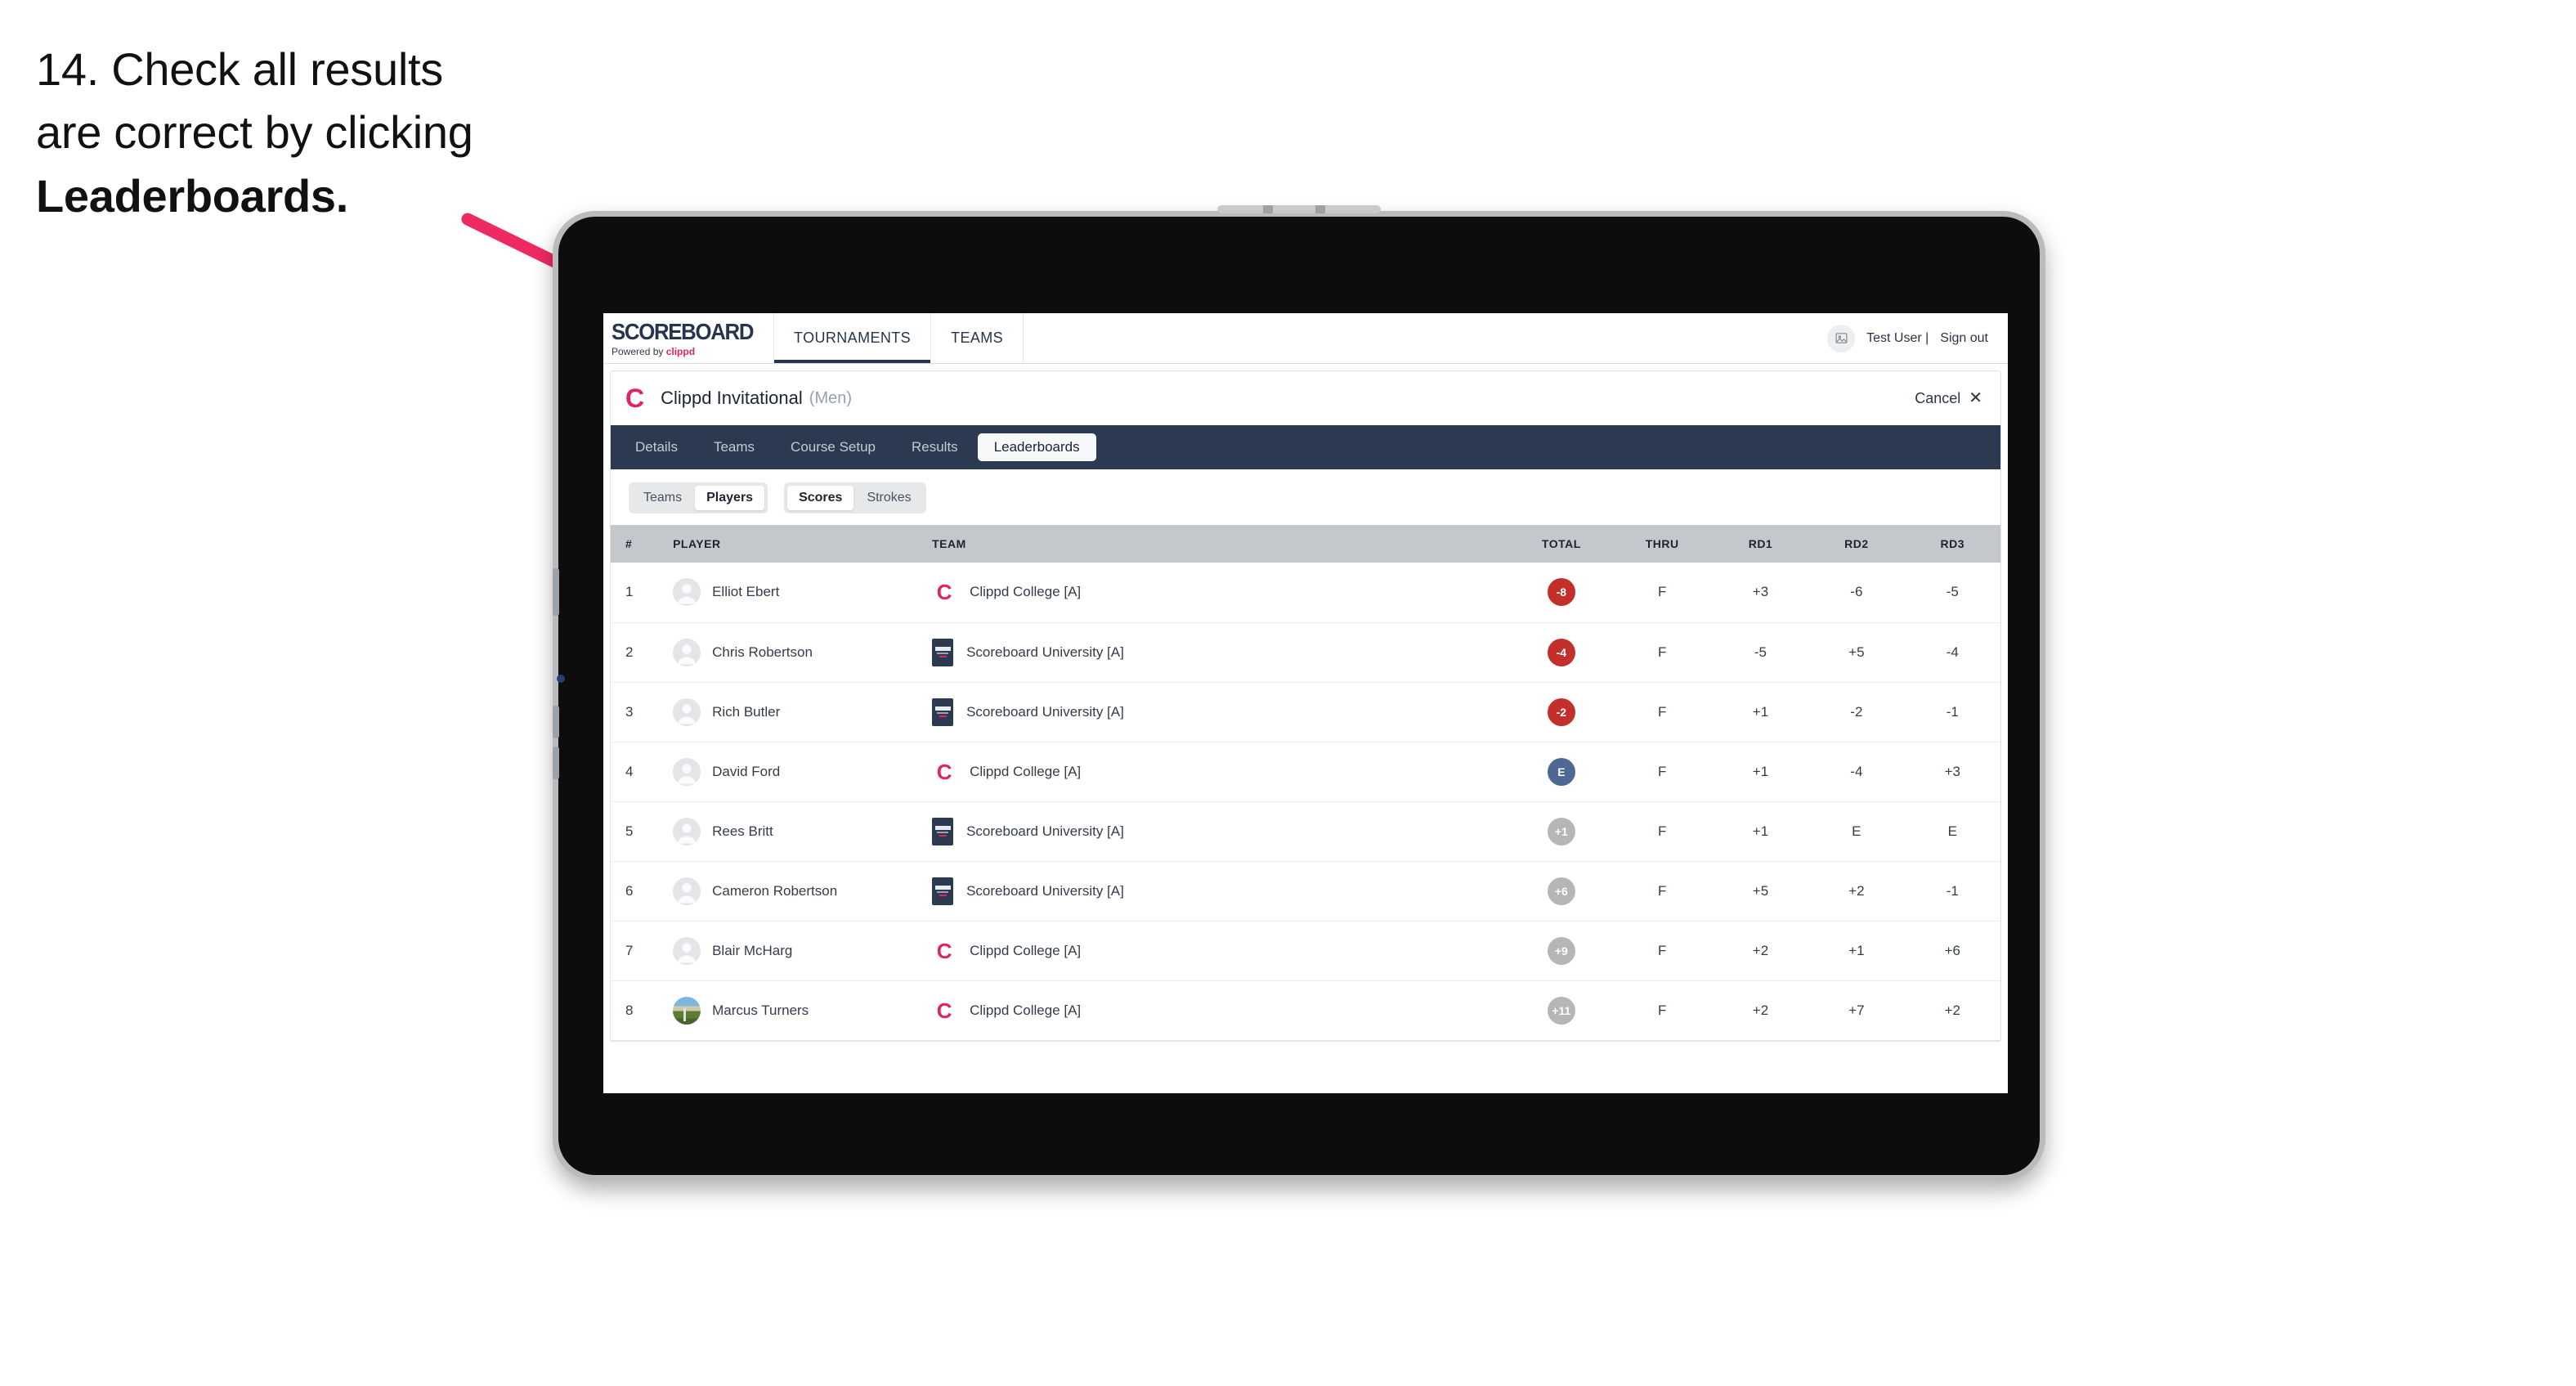 The width and height of the screenshot is (2576, 1386). What do you see at coordinates (1760, 544) in the screenshot?
I see `column-header-rd1: RD1` at bounding box center [1760, 544].